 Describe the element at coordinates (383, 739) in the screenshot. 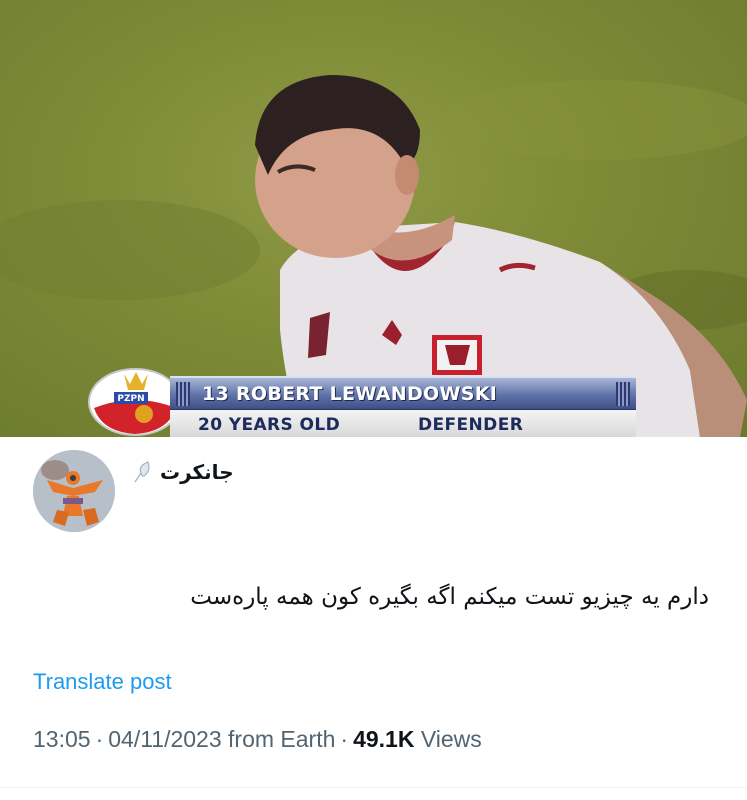

I see `views-count: 49.1K` at that location.